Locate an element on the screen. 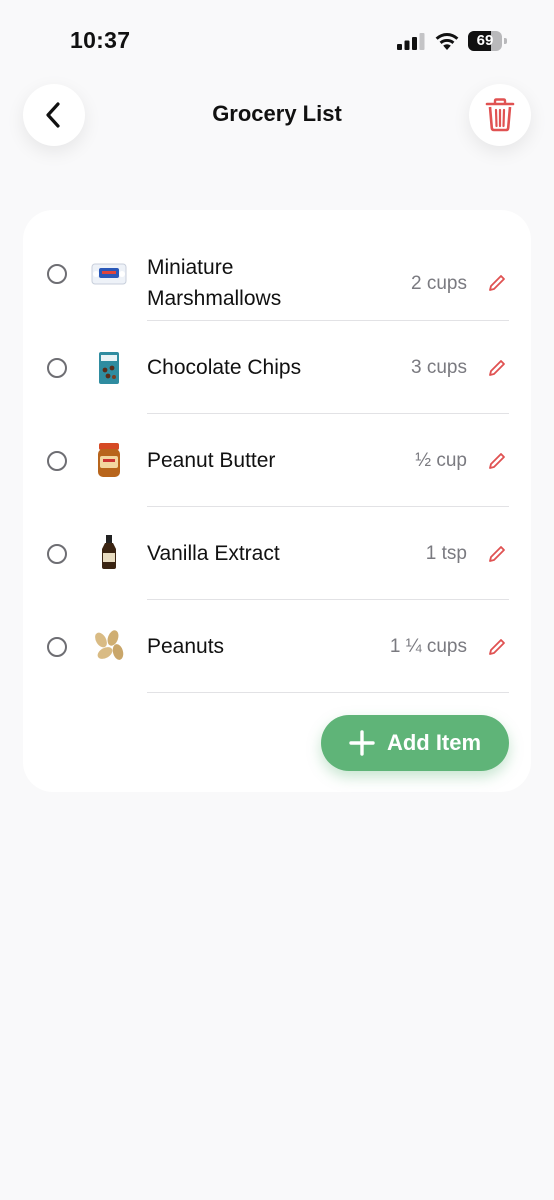  status-bar: 10:37 69 is located at coordinates (277, 40).